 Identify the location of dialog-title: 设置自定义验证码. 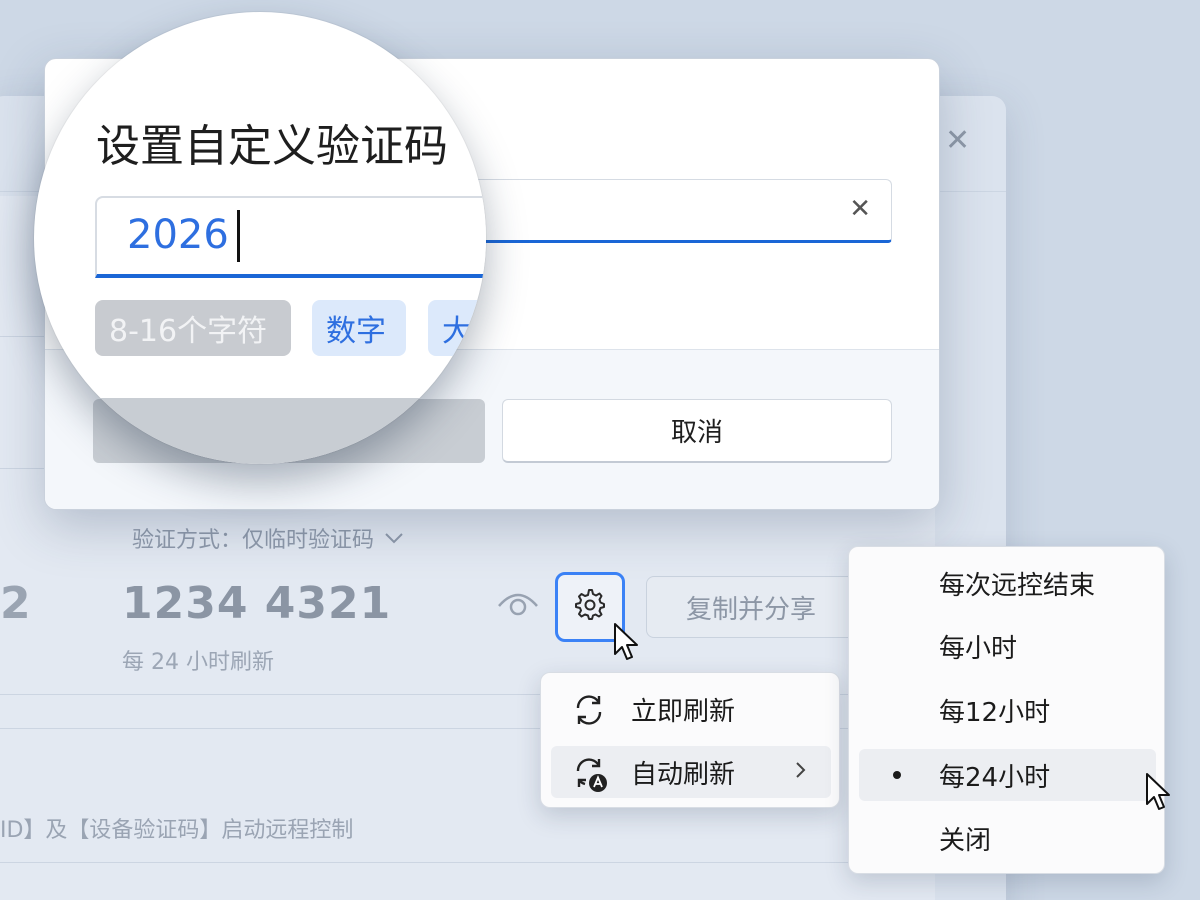
(272, 146).